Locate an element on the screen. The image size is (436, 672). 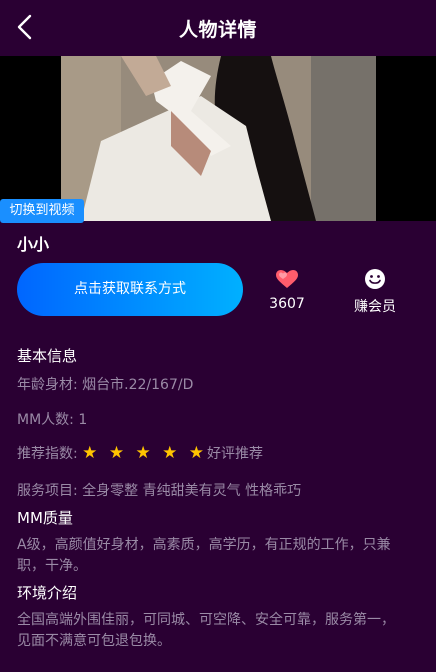
basic-info-title: 基本信息 is located at coordinates (47, 356).